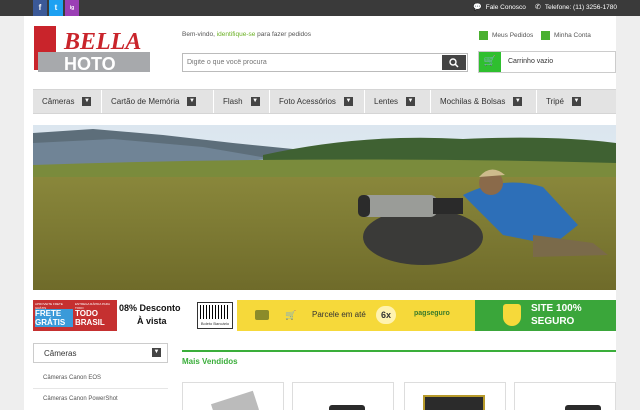  I want to click on search-box, so click(325, 62).